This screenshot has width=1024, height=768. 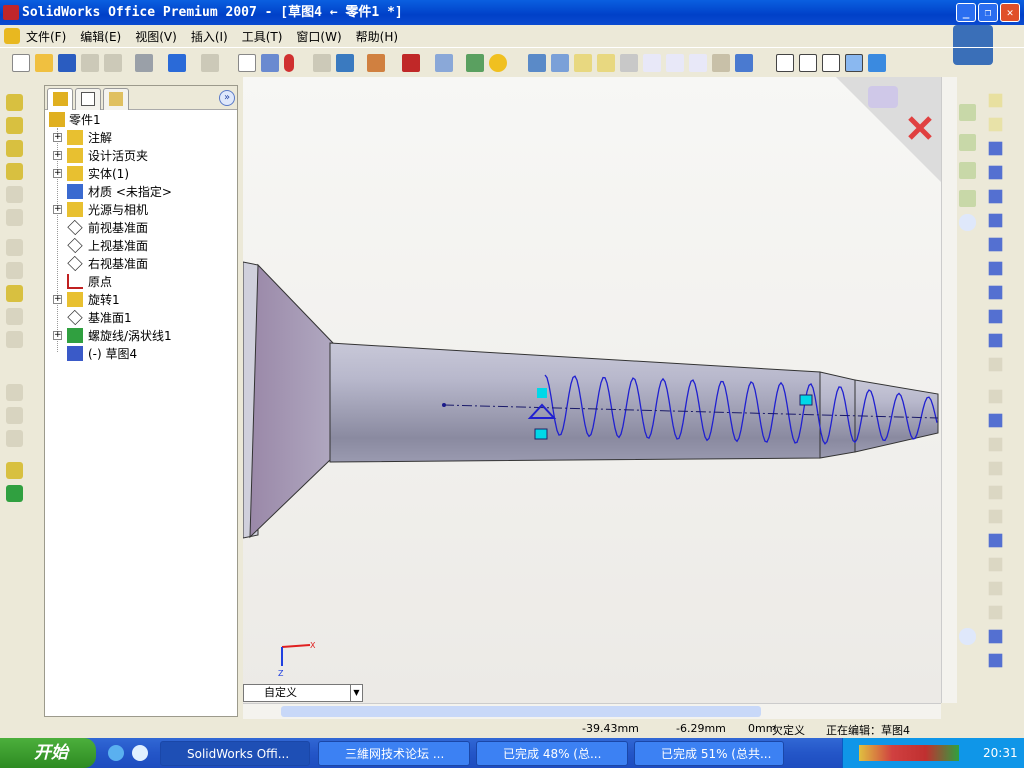 I want to click on grid-icon, so click(x=322, y=62).